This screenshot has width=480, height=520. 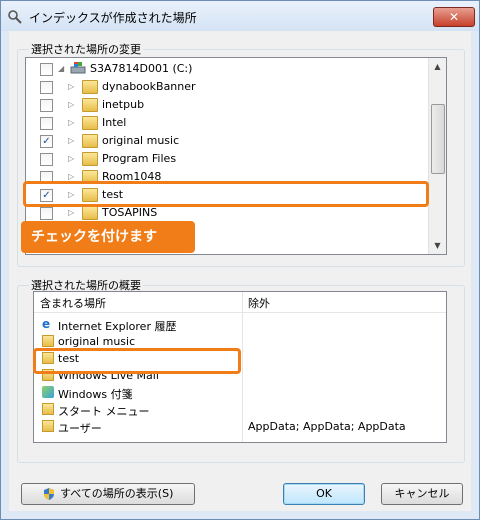 I want to click on tree-item-label: TOSAPINS, so click(x=130, y=212).